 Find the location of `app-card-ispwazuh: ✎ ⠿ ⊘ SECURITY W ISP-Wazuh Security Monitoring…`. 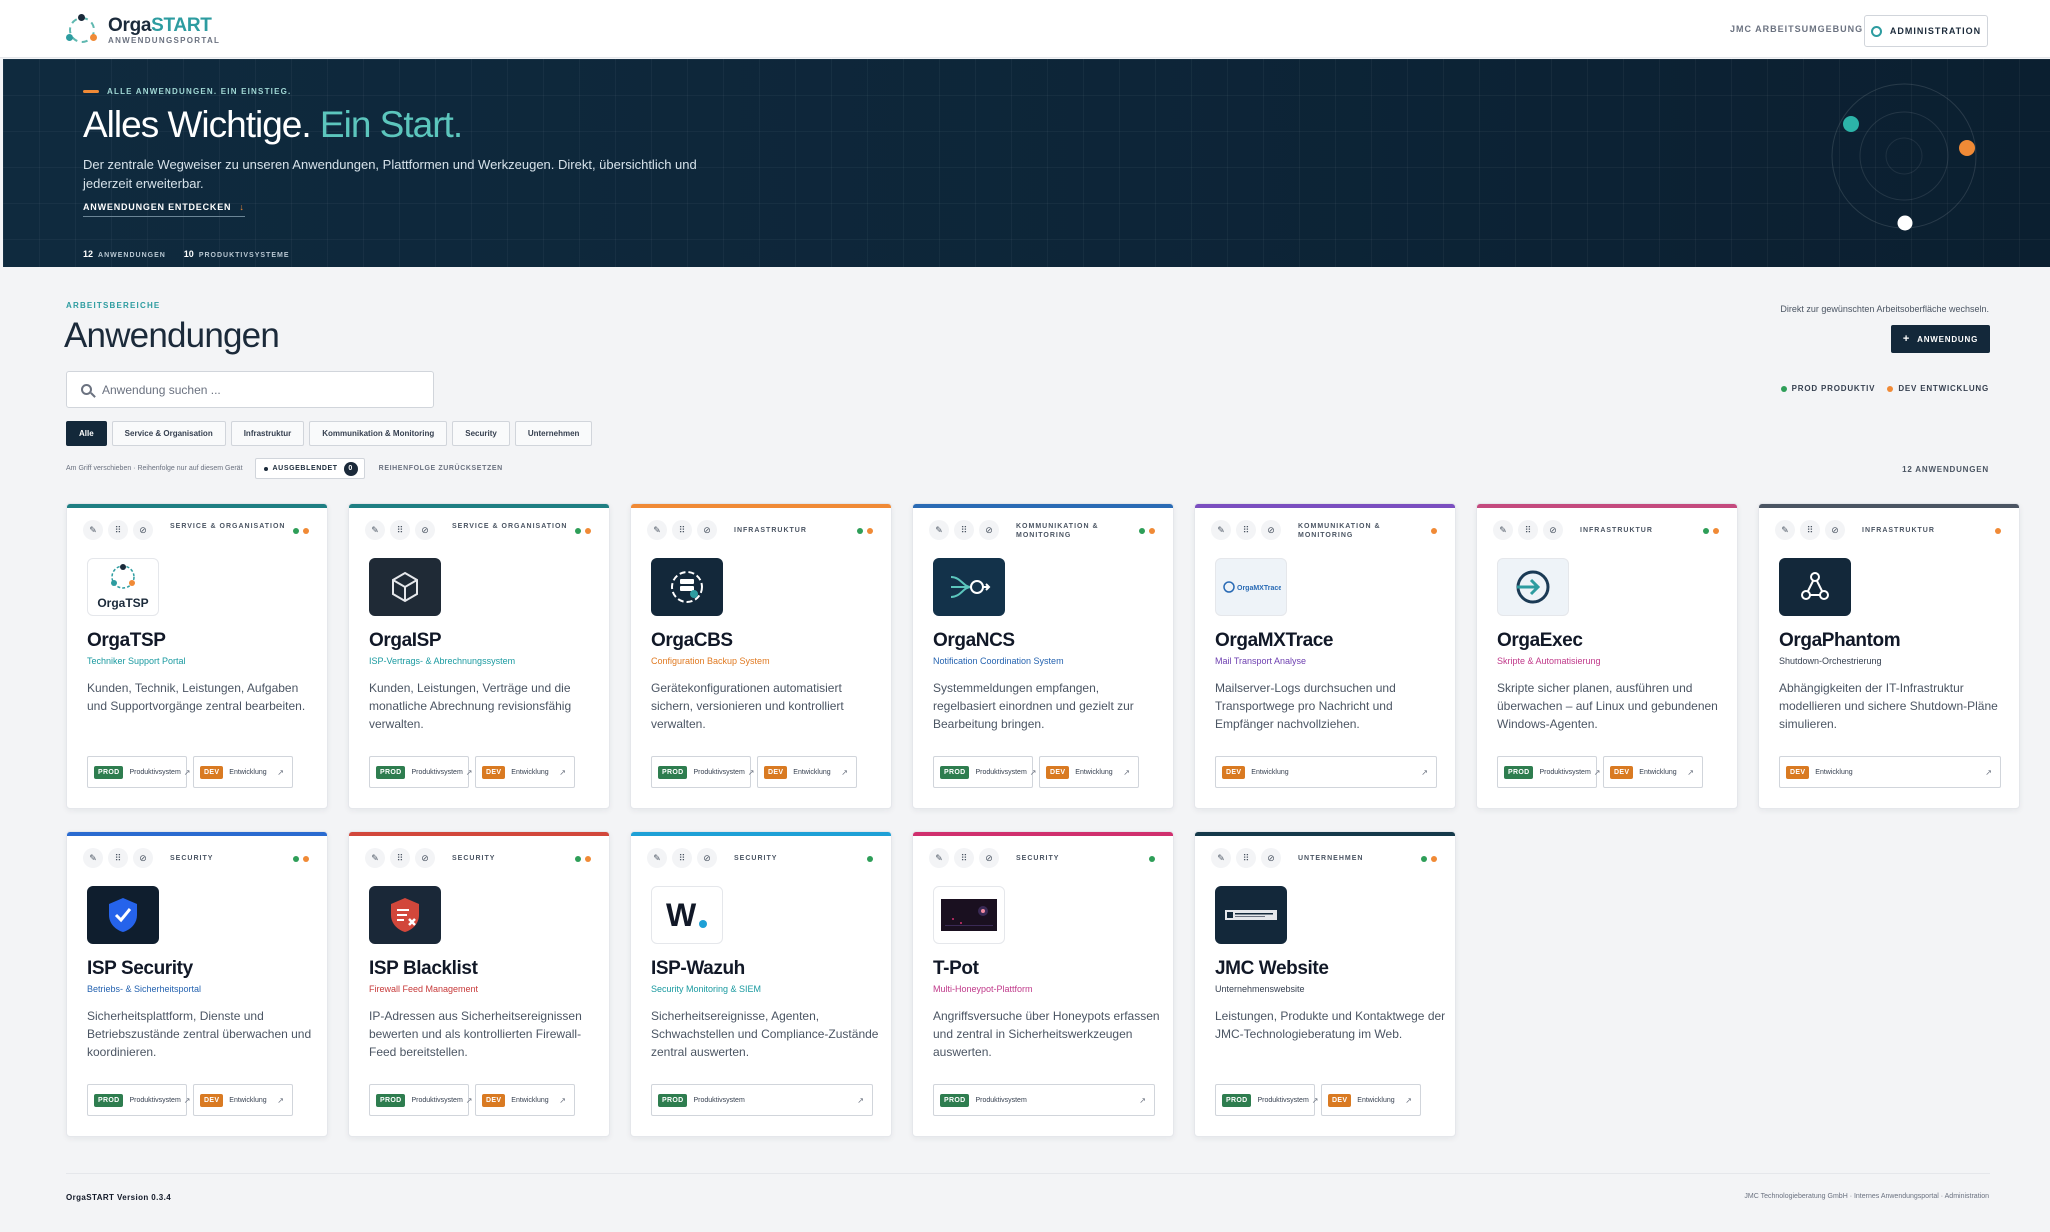

app-card-ispwazuh: ✎ ⠿ ⊘ SECURITY W ISP-Wazuh Security Monitoring… is located at coordinates (761, 984).